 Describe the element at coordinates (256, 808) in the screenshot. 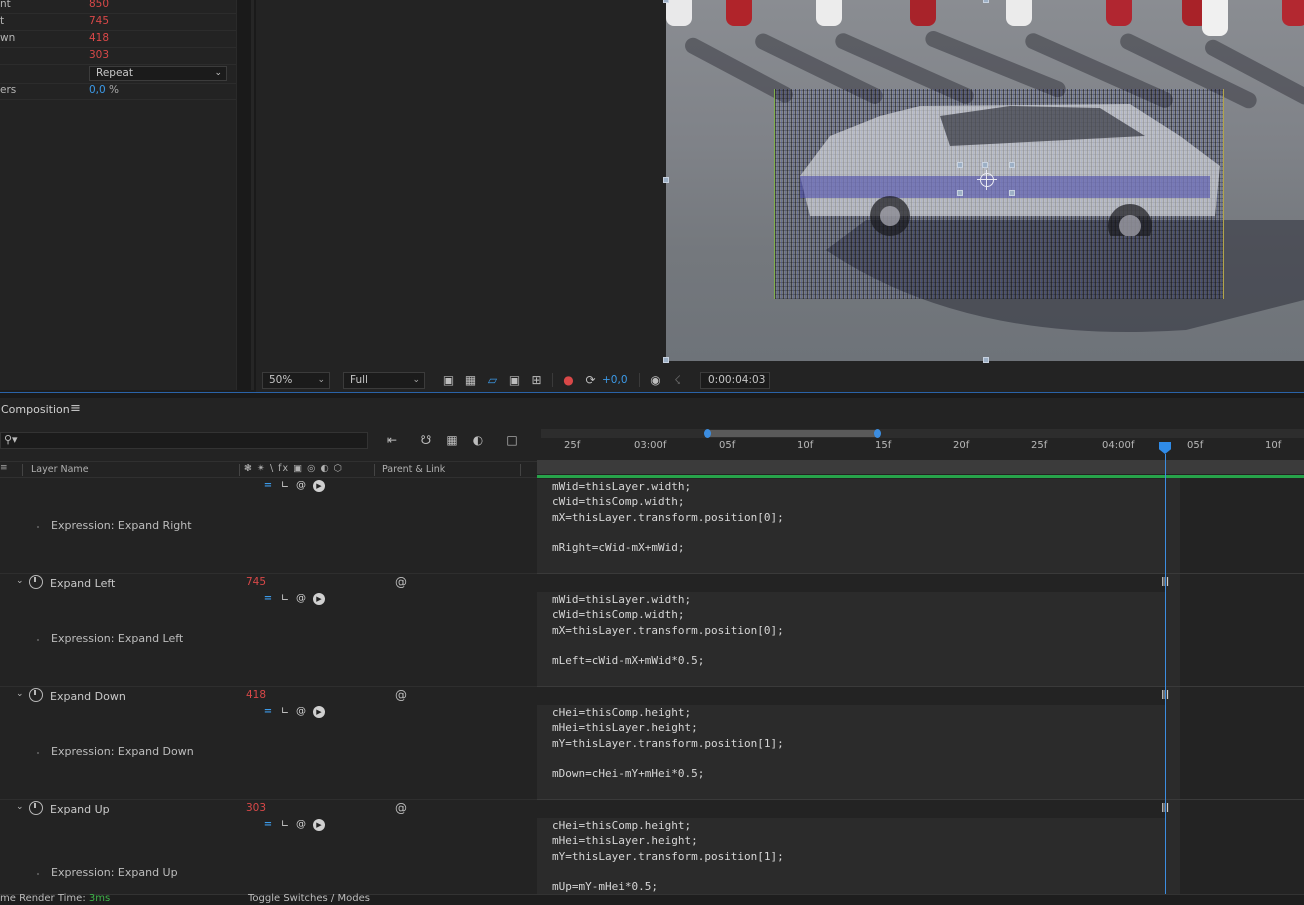

I see `property-value: 303` at that location.